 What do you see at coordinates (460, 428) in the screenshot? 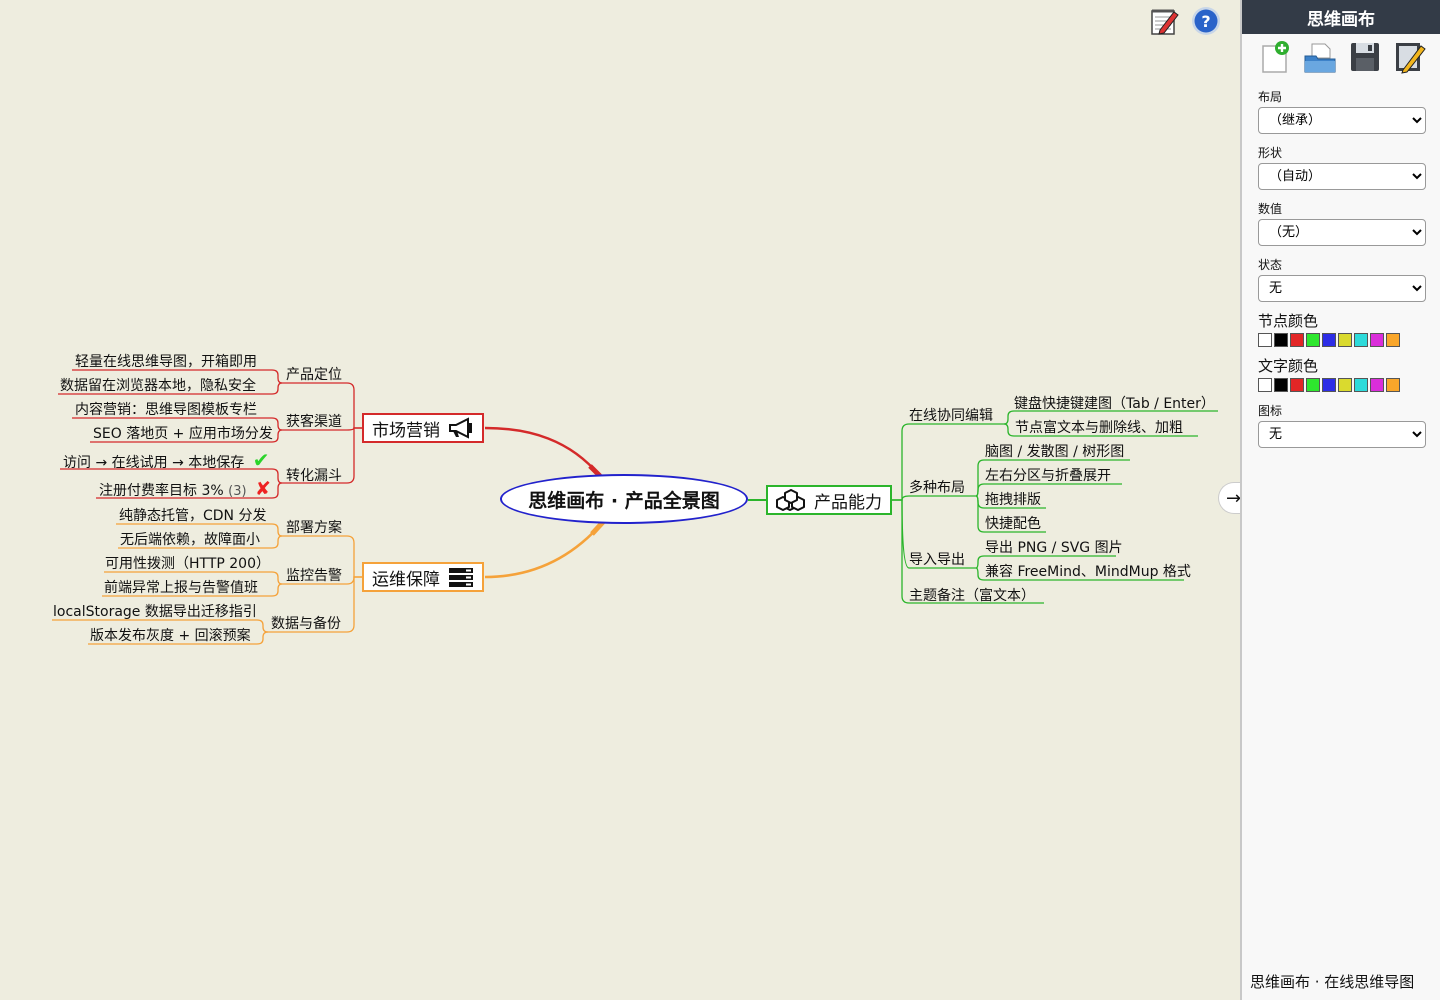
I see `megaphone-icon` at bounding box center [460, 428].